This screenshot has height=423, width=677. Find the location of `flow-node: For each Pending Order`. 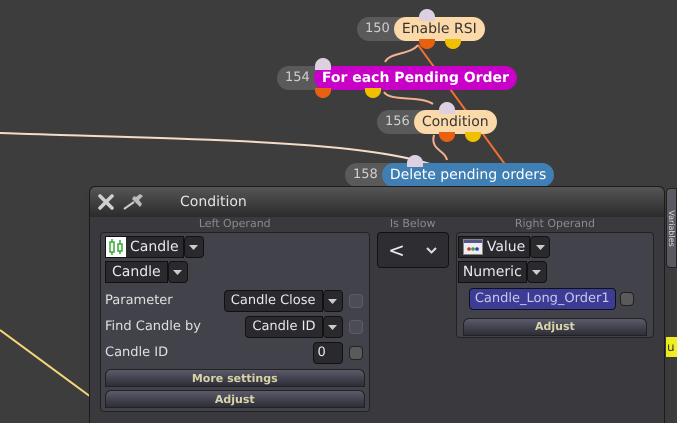

flow-node: For each Pending Order is located at coordinates (415, 78).